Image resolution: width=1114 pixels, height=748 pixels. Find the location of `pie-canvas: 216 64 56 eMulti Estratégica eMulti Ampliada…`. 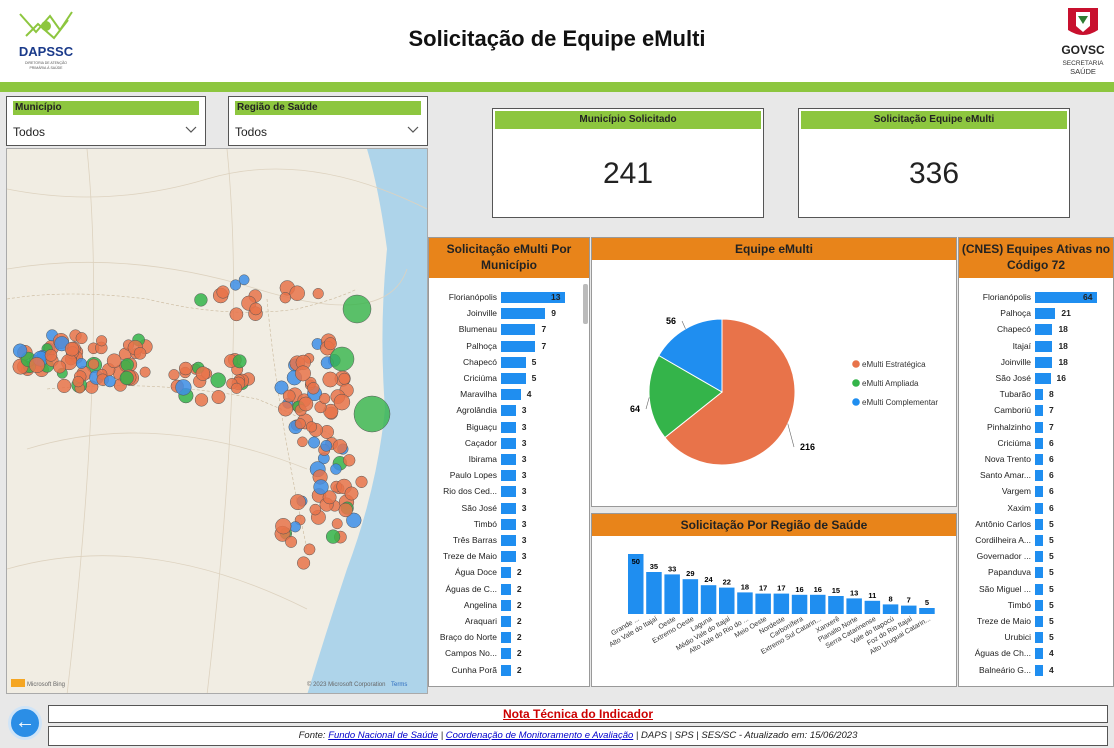

pie-canvas: 216 64 56 eMulti Estratégica eMulti Ampliada… is located at coordinates (774, 383).